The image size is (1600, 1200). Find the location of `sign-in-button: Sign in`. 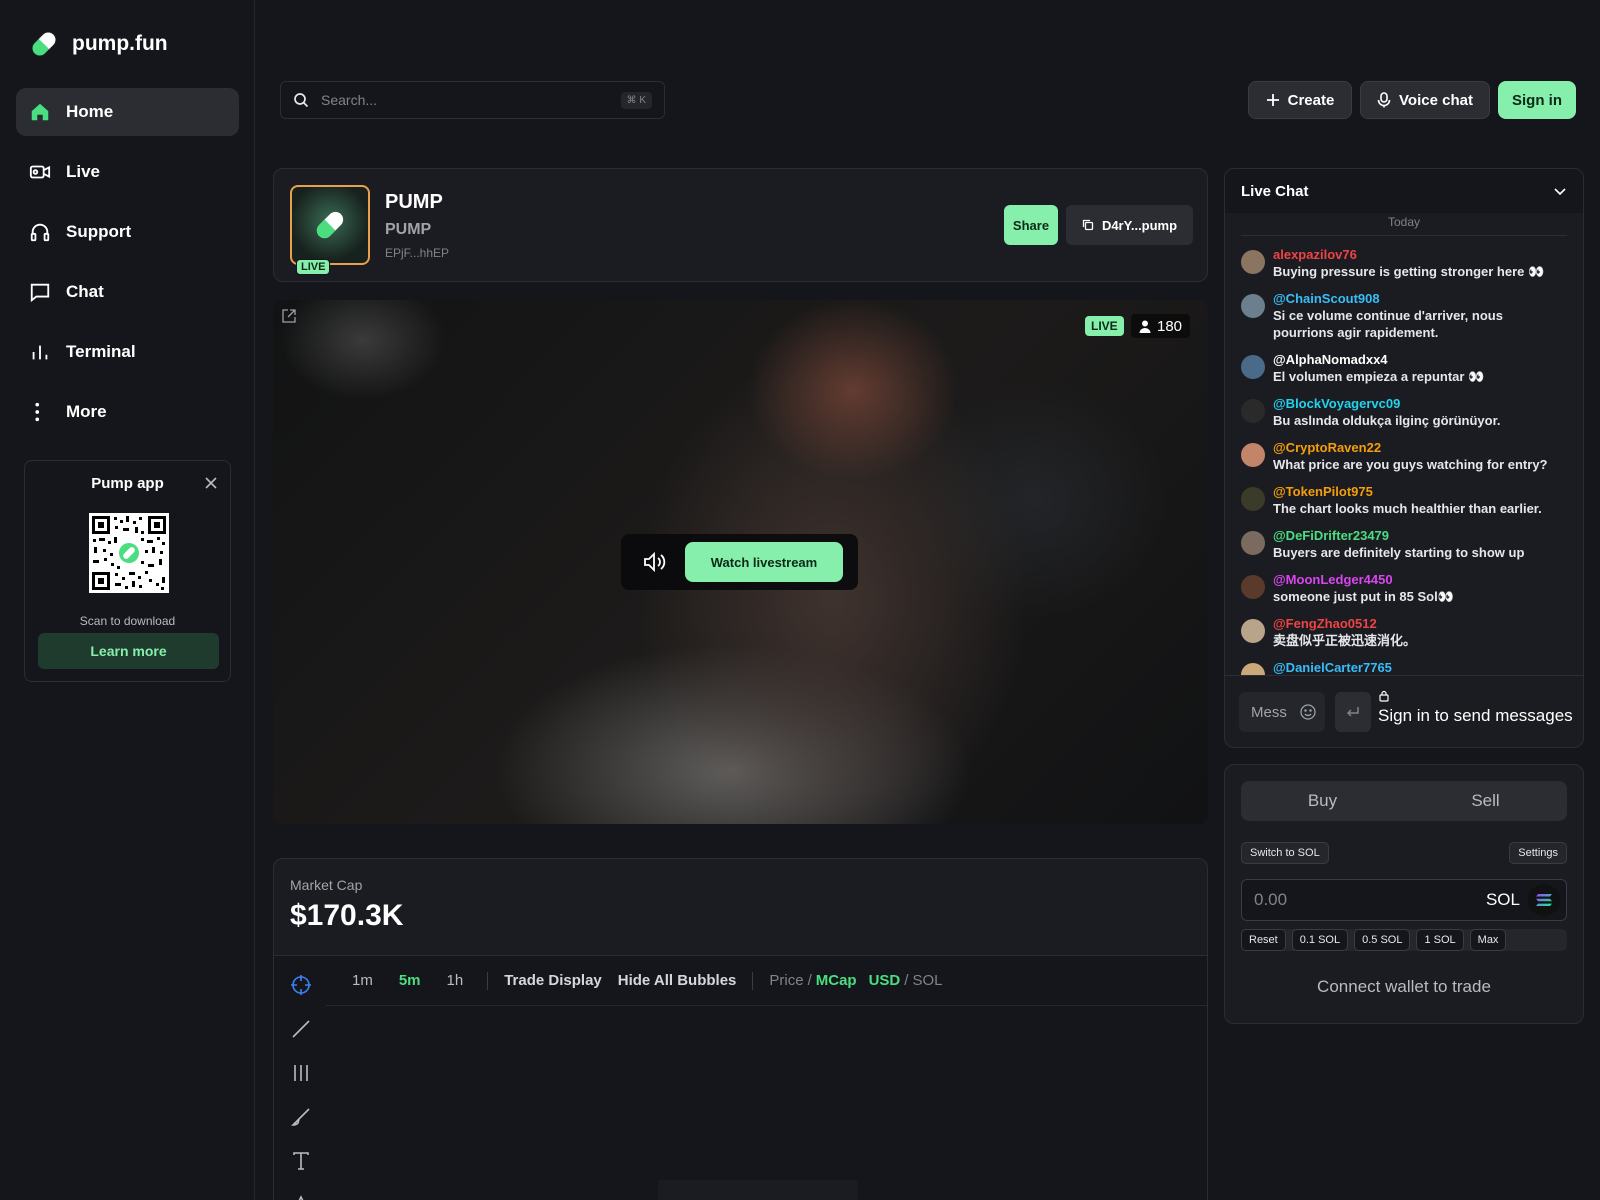

sign-in-button: Sign in is located at coordinates (1537, 100).